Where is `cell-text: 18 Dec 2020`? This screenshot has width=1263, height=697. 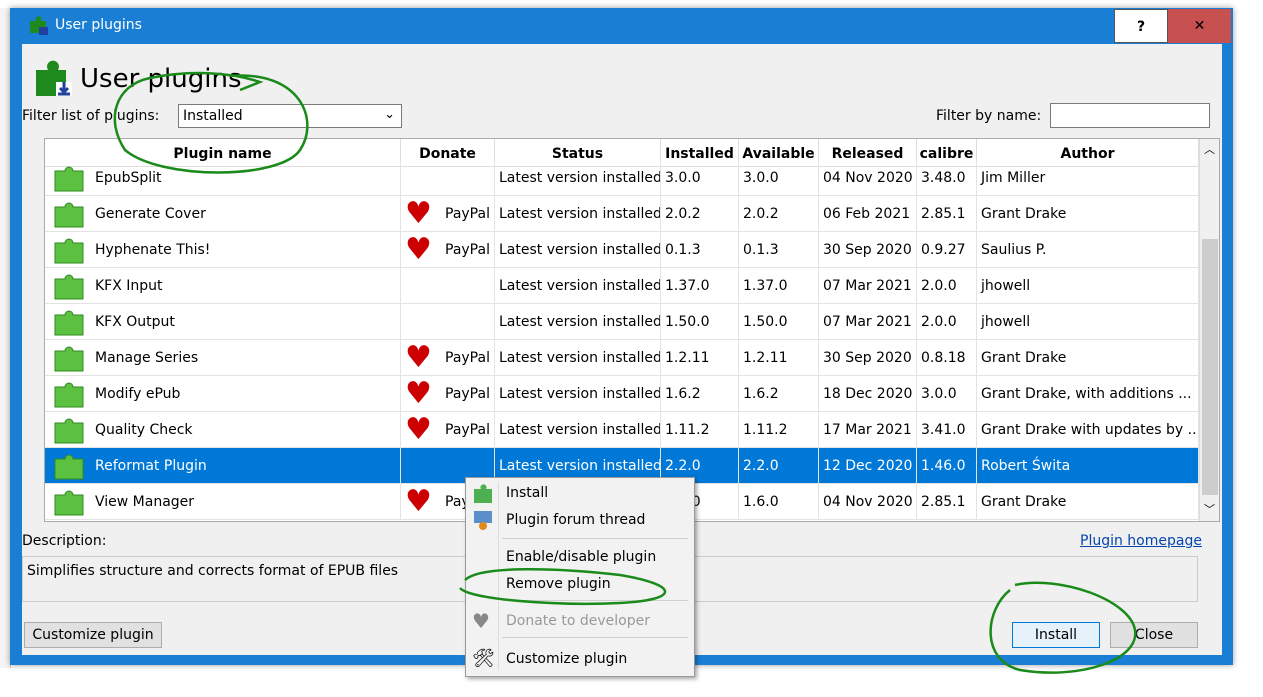 cell-text: 18 Dec 2020 is located at coordinates (868, 394).